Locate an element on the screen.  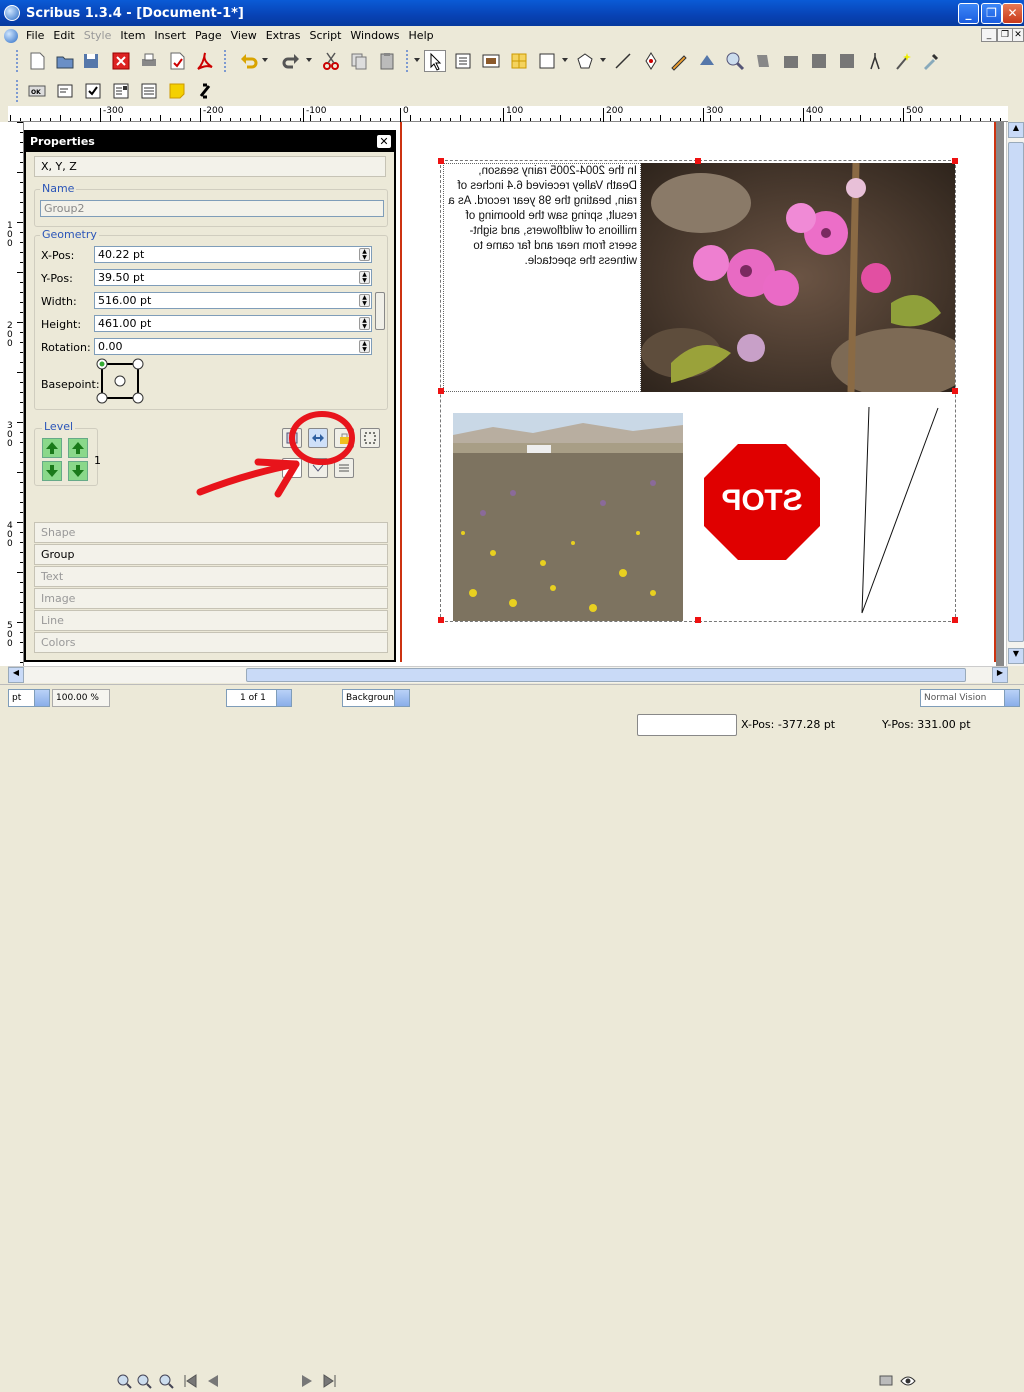
name-field: Group2 is located at coordinates (212, 208).